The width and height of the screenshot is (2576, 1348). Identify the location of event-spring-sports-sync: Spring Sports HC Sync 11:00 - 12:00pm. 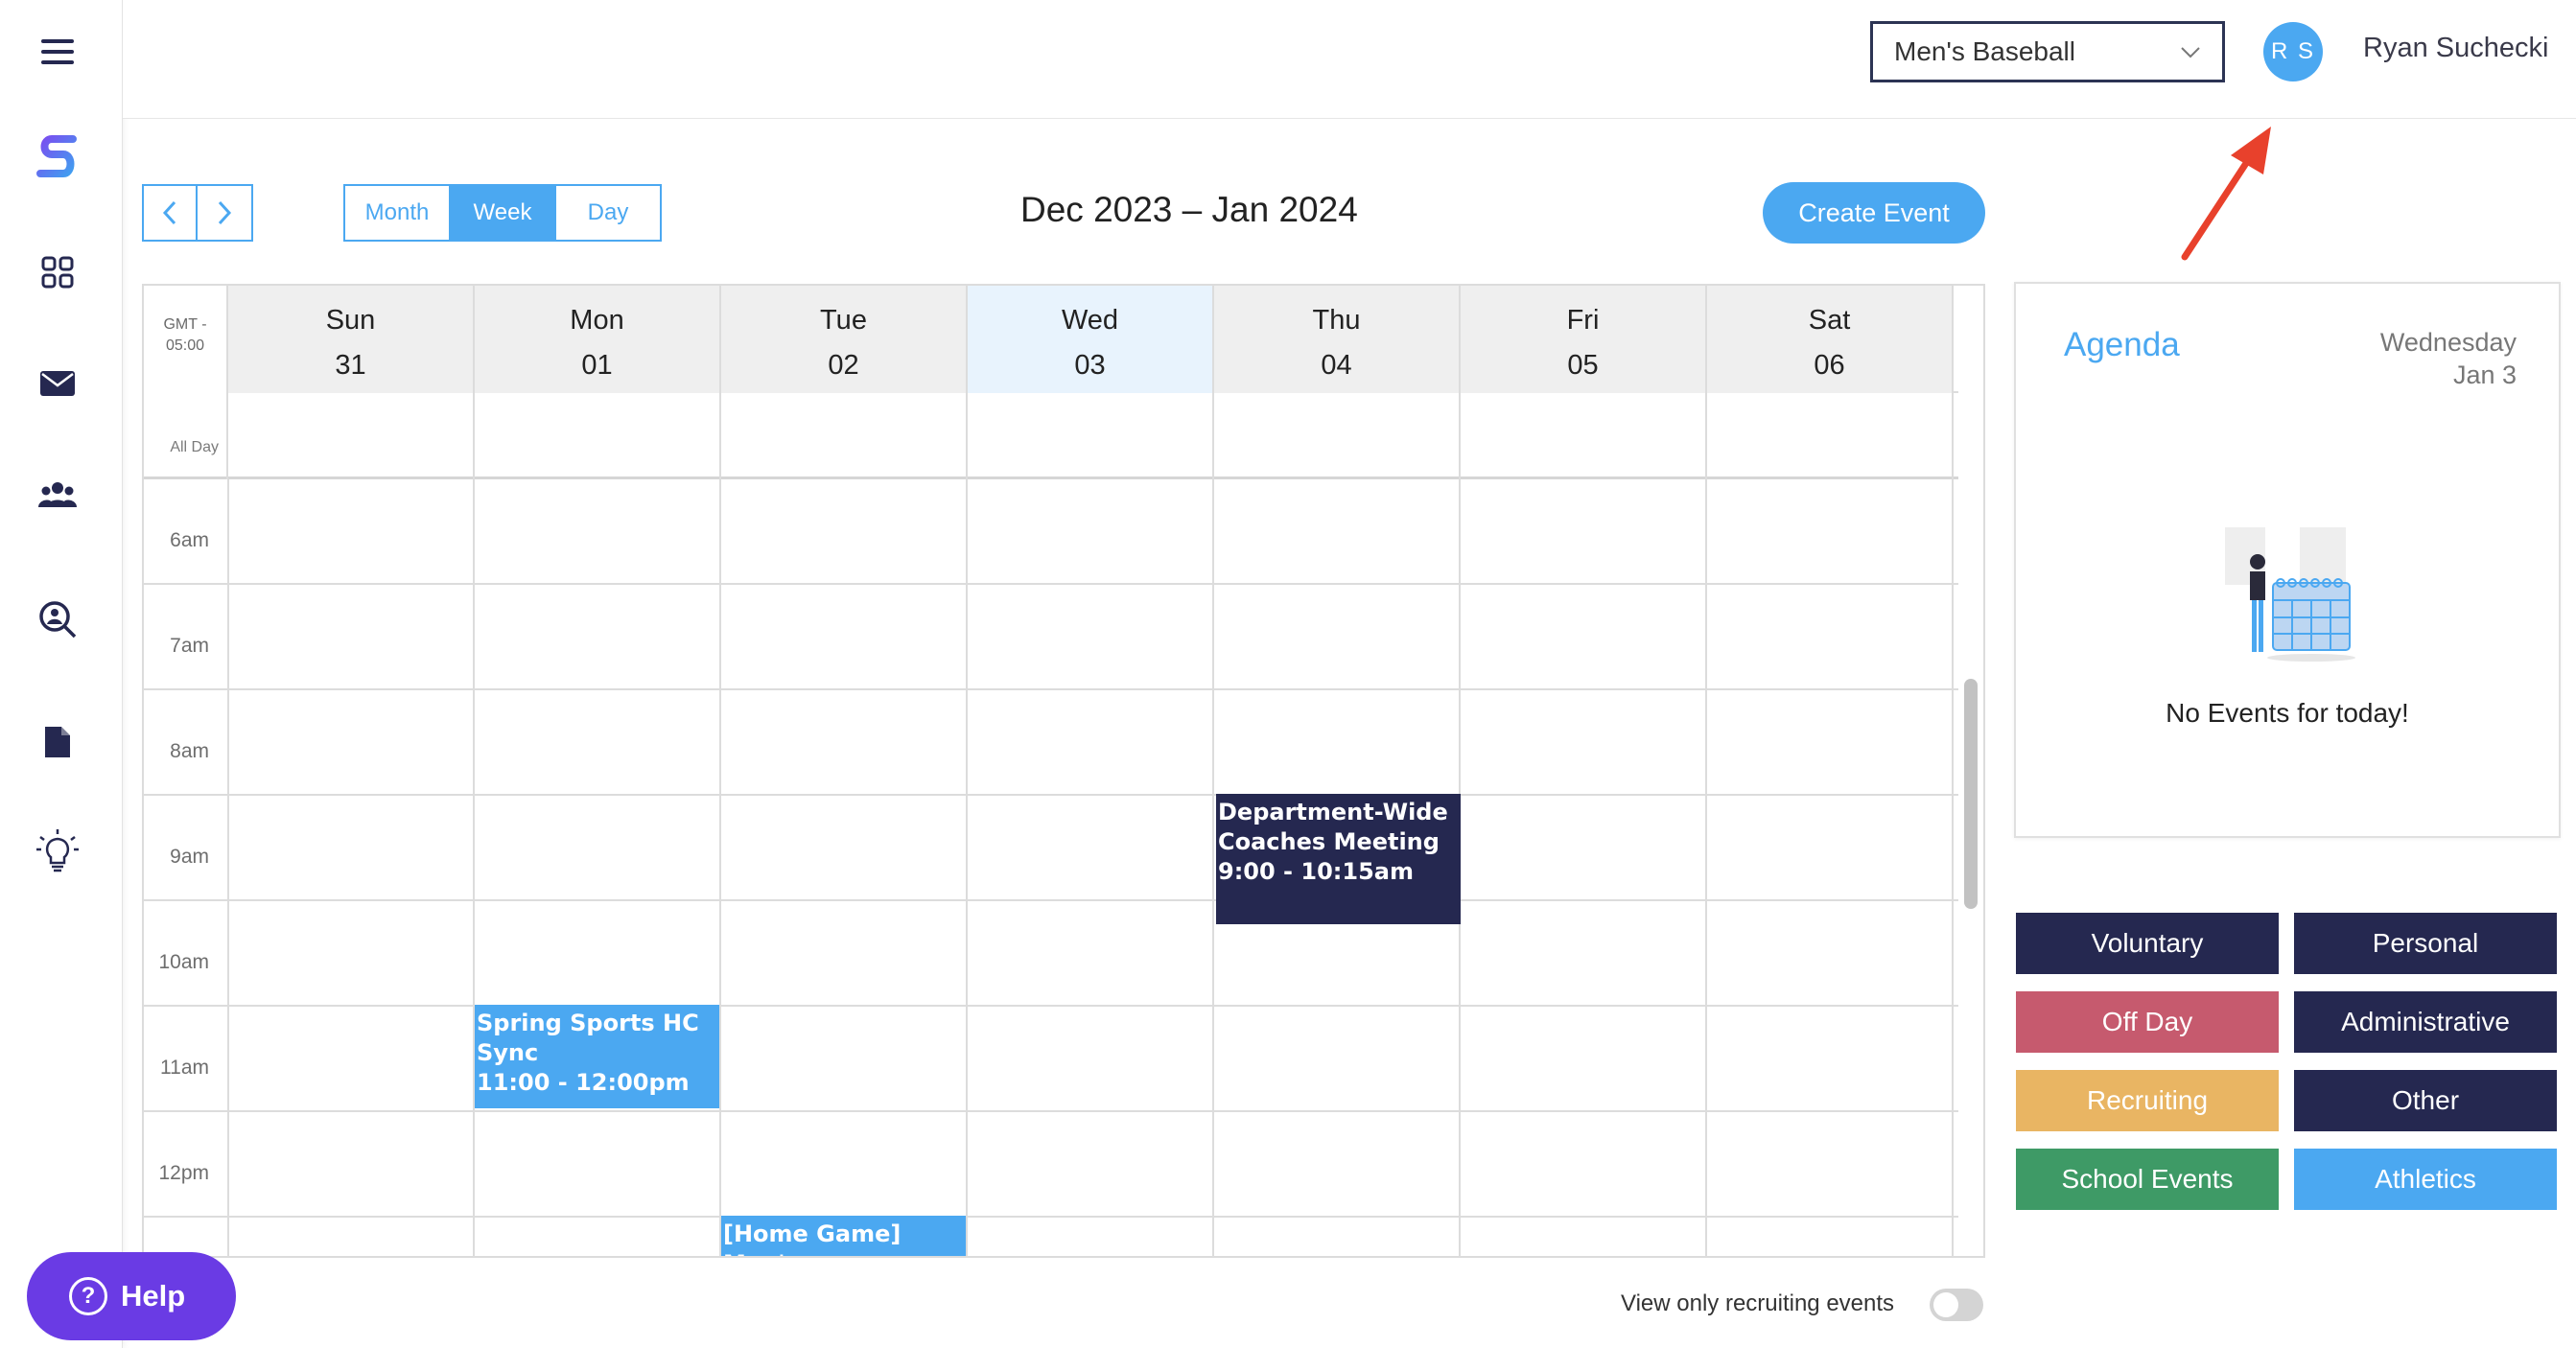
(597, 1056).